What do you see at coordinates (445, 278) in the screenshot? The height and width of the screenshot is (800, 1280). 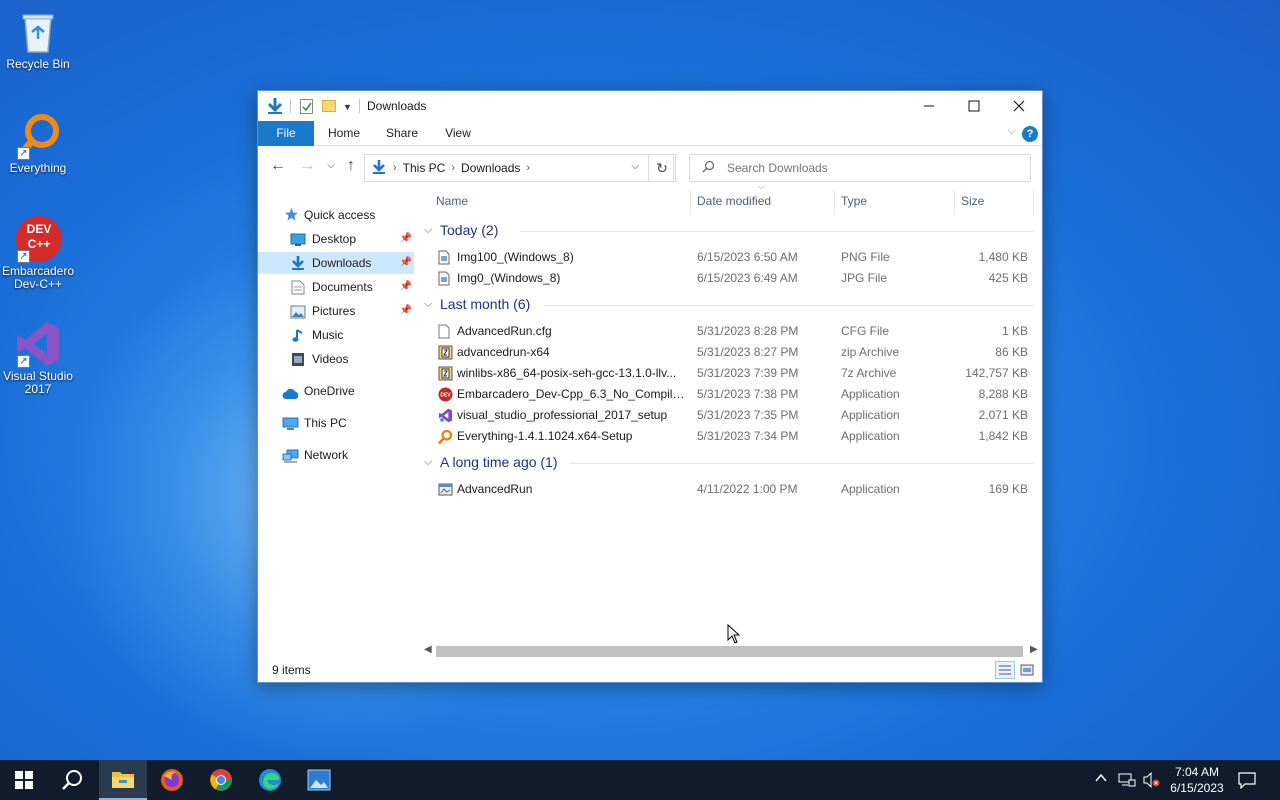 I see `image-file-icon` at bounding box center [445, 278].